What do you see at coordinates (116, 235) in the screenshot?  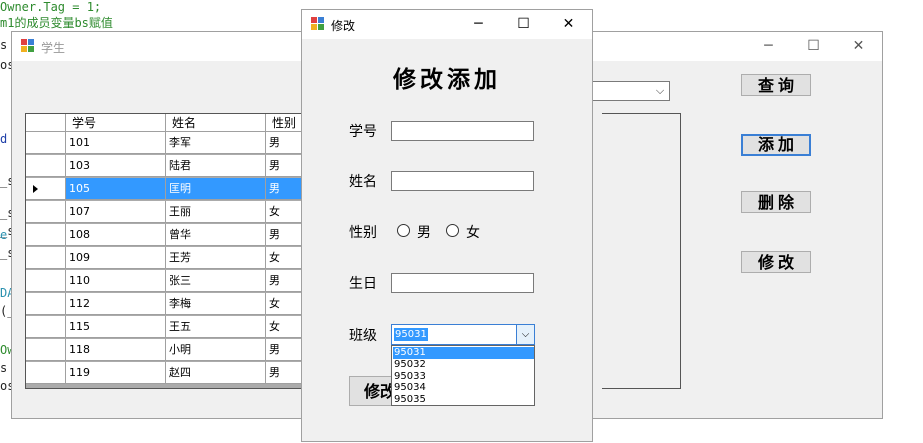 I see `table-cell: 108` at bounding box center [116, 235].